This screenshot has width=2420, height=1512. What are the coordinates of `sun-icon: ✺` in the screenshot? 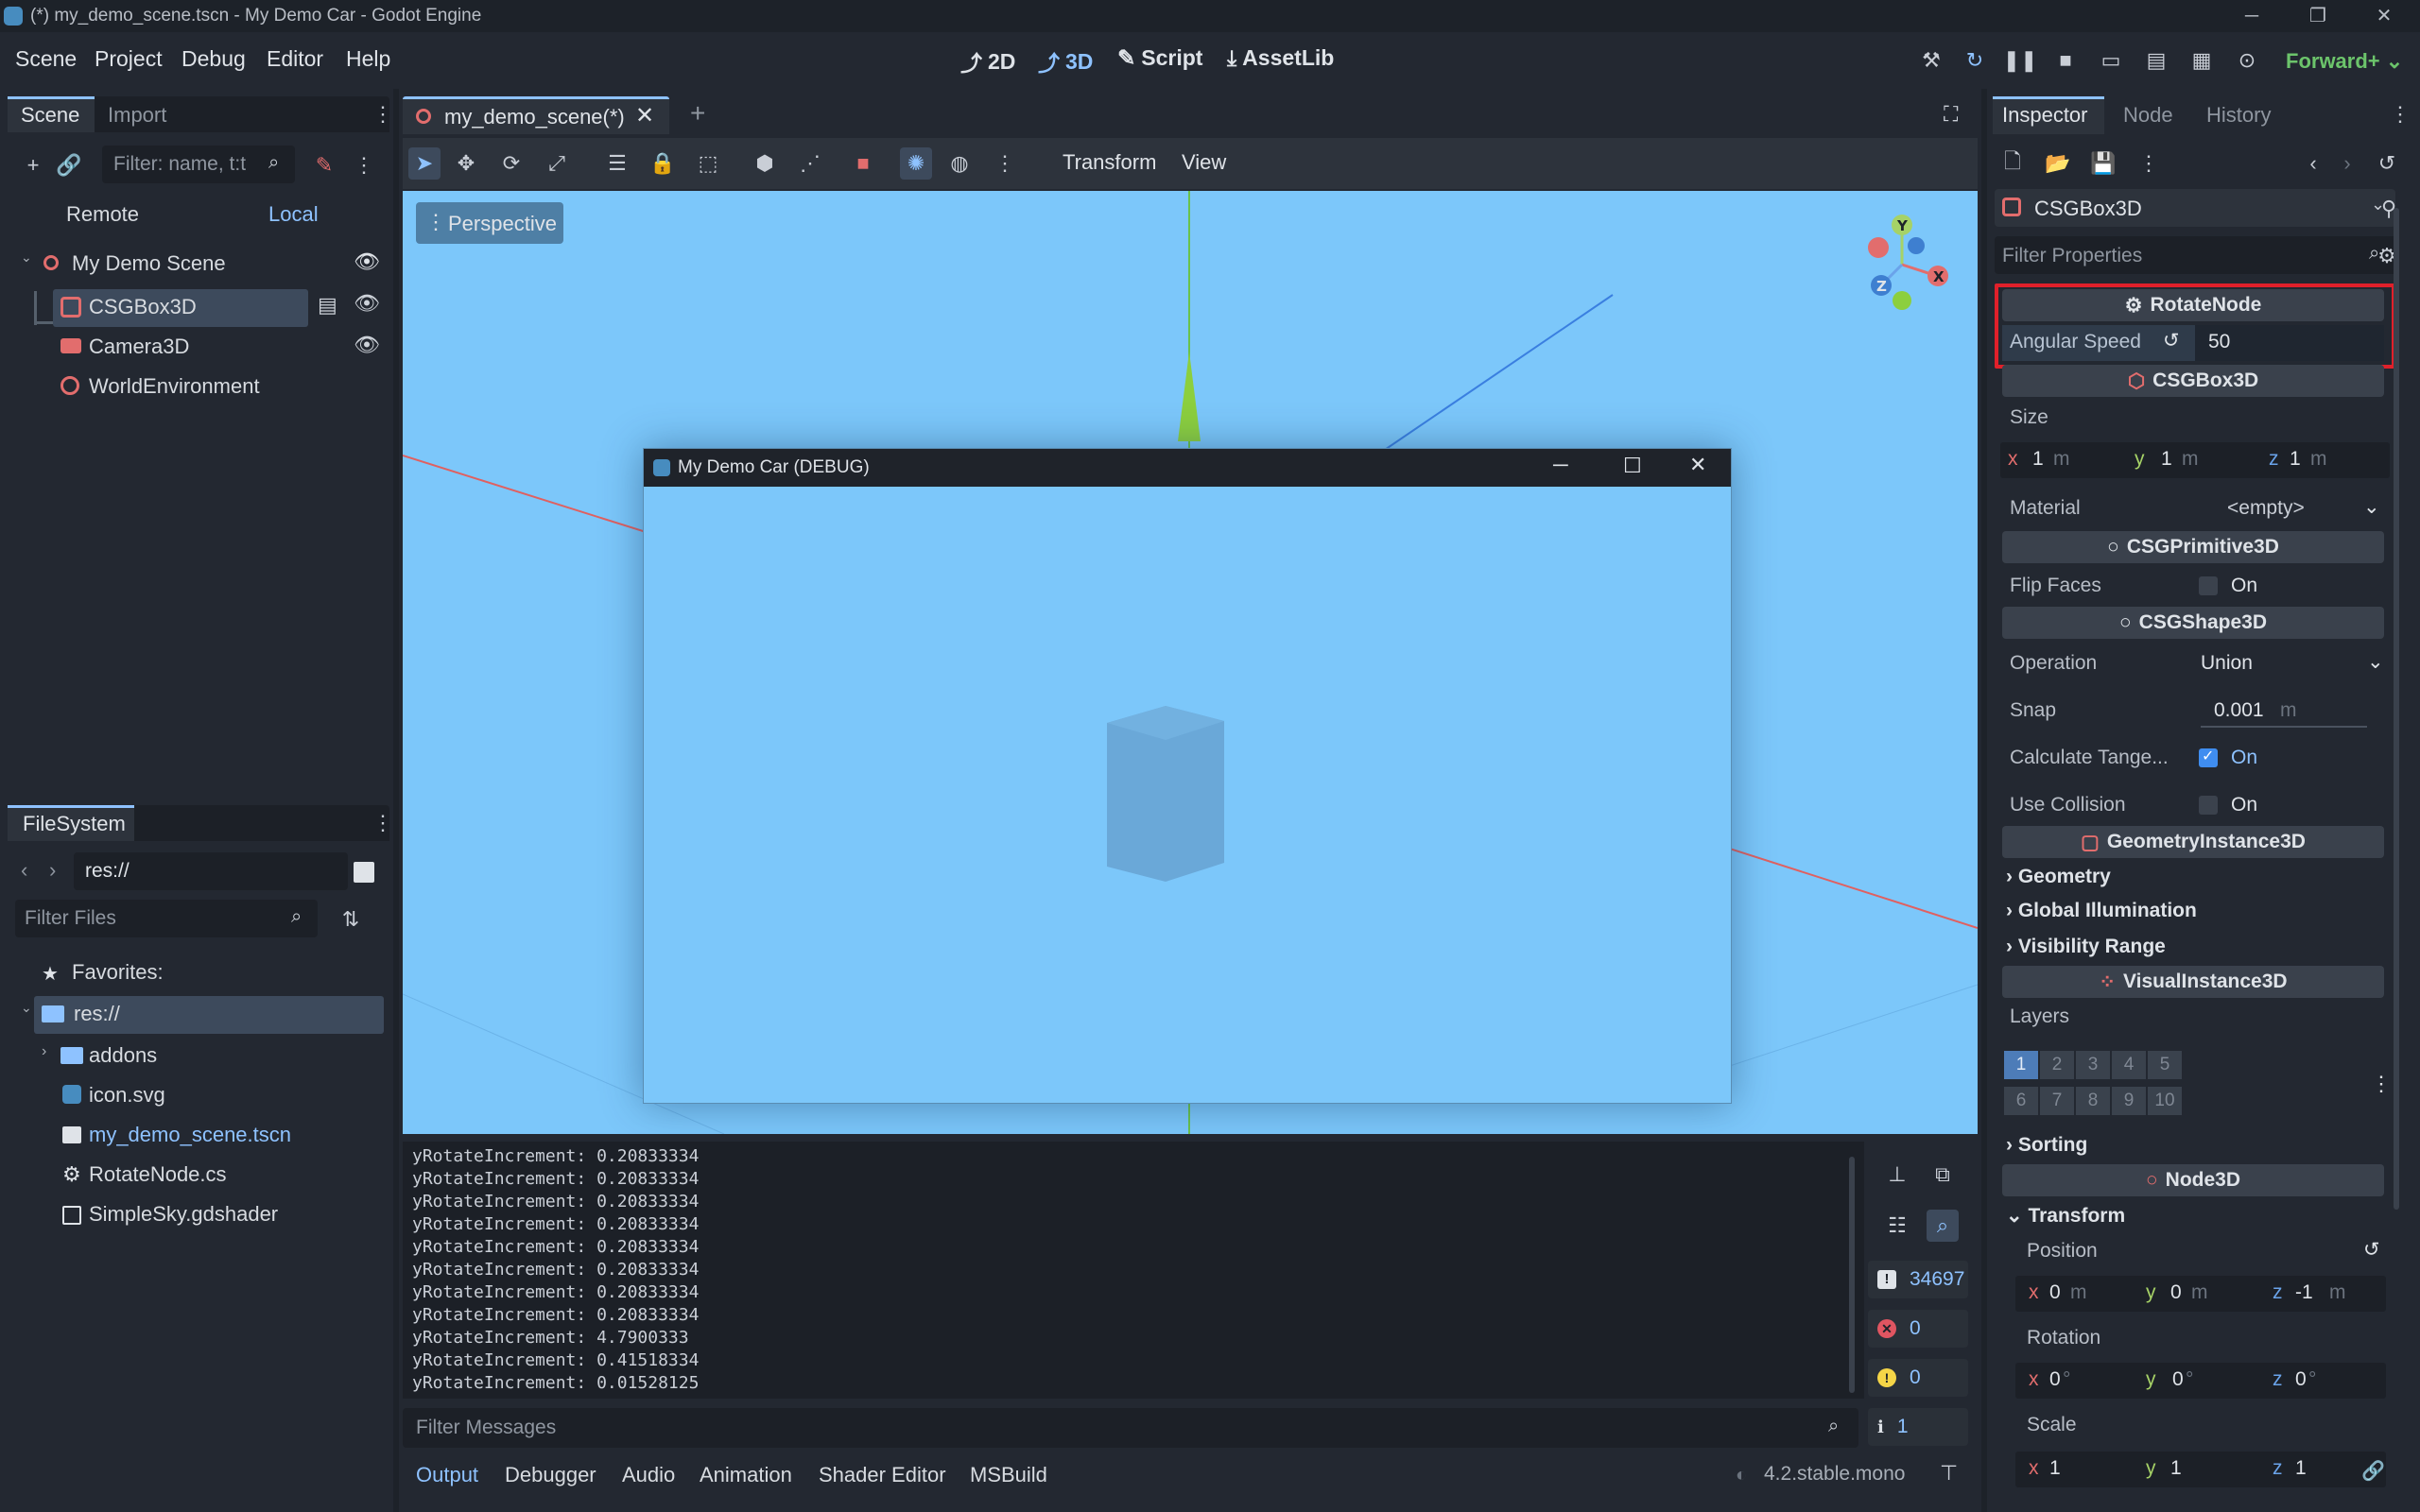 It's located at (916, 163).